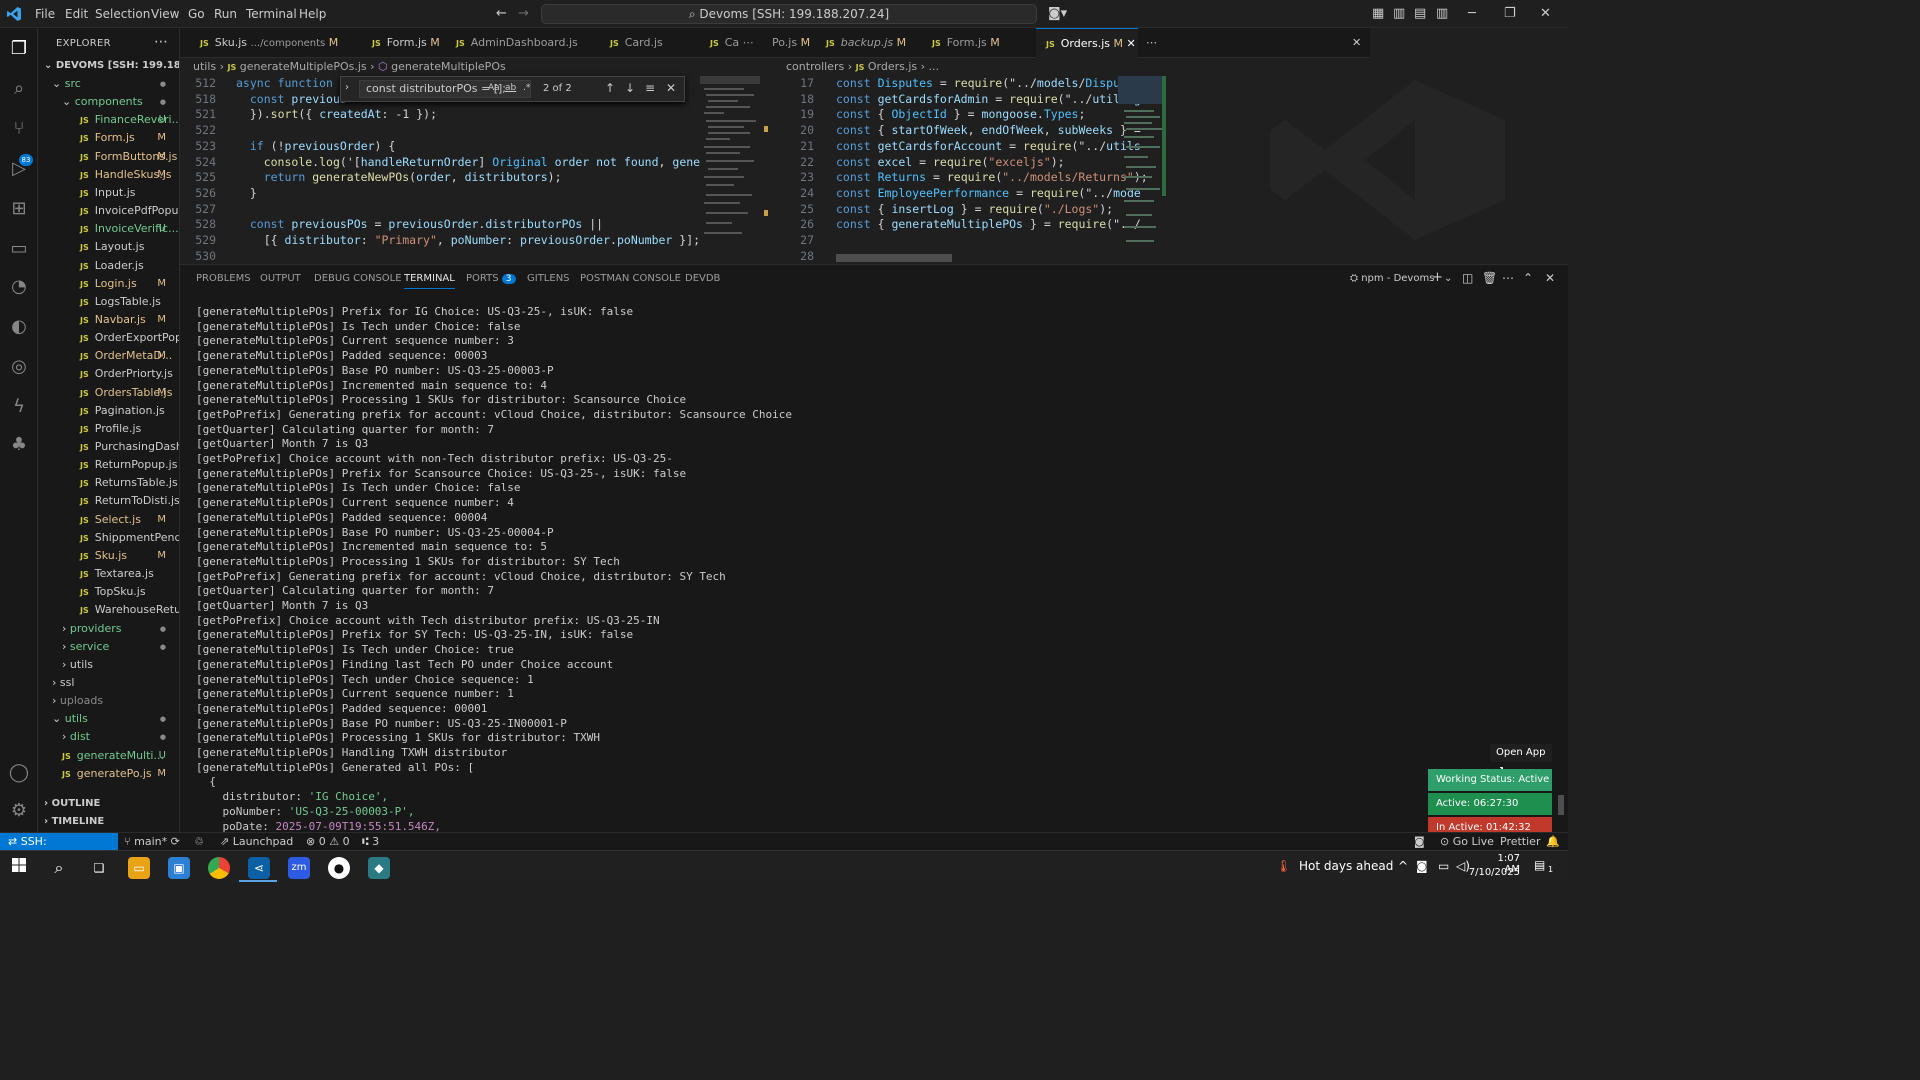  Describe the element at coordinates (1420, 13) in the screenshot. I see `toggle-panel-icon: ▤` at that location.